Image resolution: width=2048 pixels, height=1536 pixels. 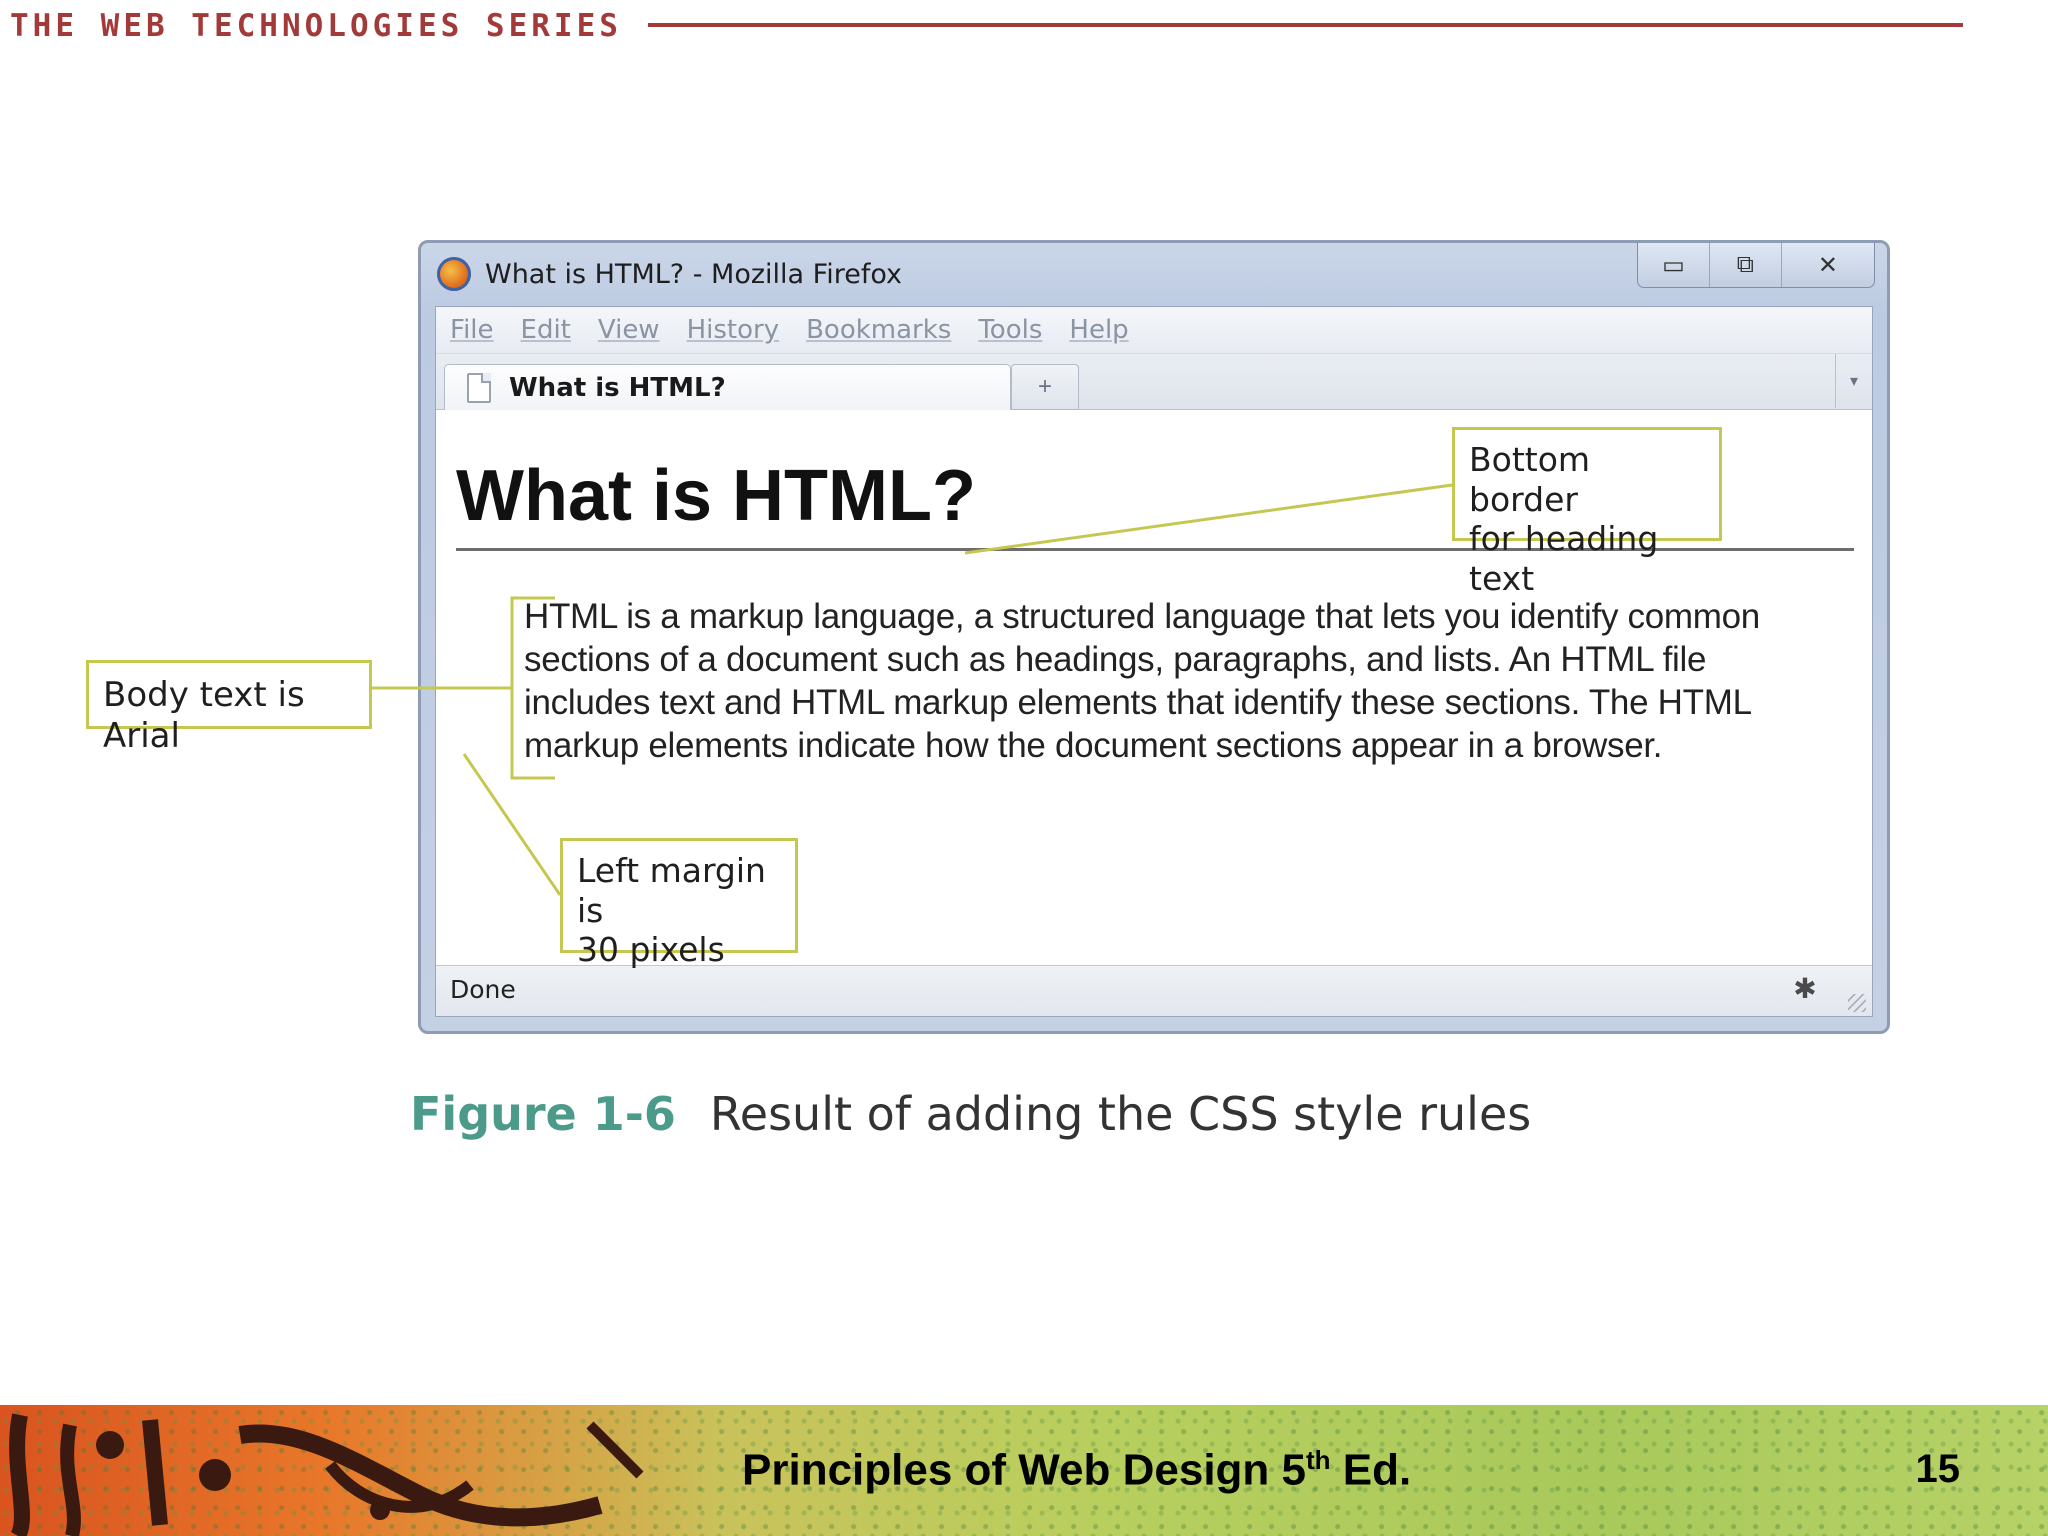 What do you see at coordinates (629, 330) in the screenshot?
I see `menu-view: View` at bounding box center [629, 330].